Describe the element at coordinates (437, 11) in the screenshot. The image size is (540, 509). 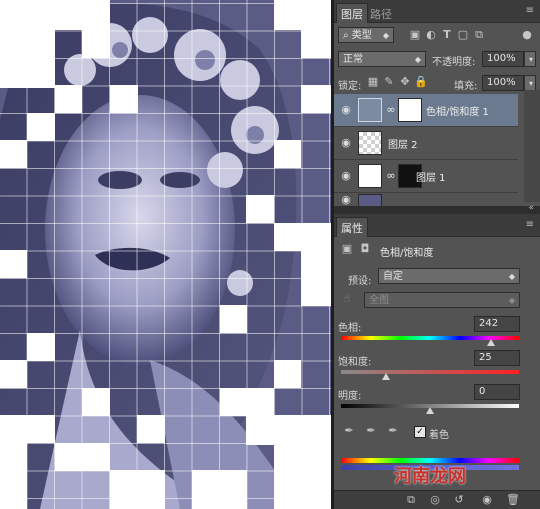
I see `layers-tabbar: 图层 路径 ≡` at that location.